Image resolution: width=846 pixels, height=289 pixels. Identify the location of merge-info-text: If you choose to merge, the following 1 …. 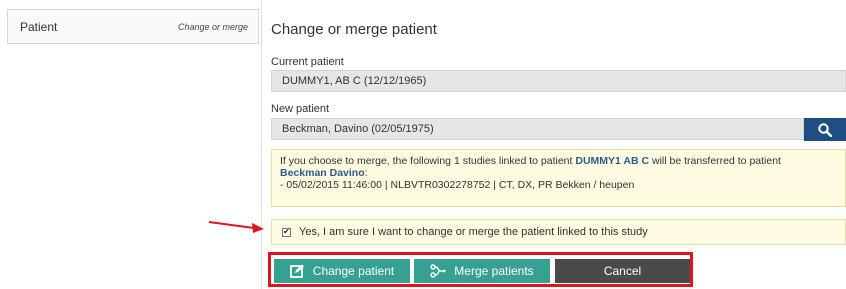
(558, 161).